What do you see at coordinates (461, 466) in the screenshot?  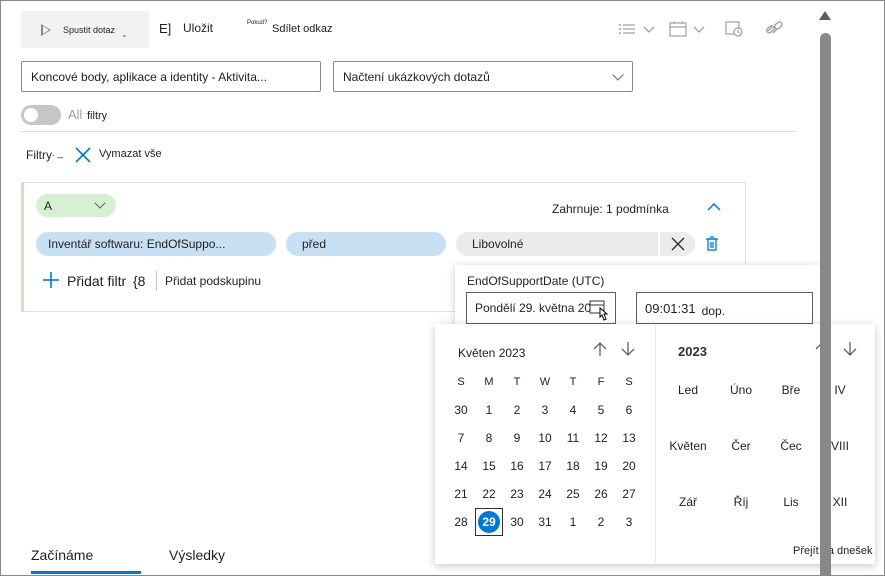 I see `calendar-day: 14` at bounding box center [461, 466].